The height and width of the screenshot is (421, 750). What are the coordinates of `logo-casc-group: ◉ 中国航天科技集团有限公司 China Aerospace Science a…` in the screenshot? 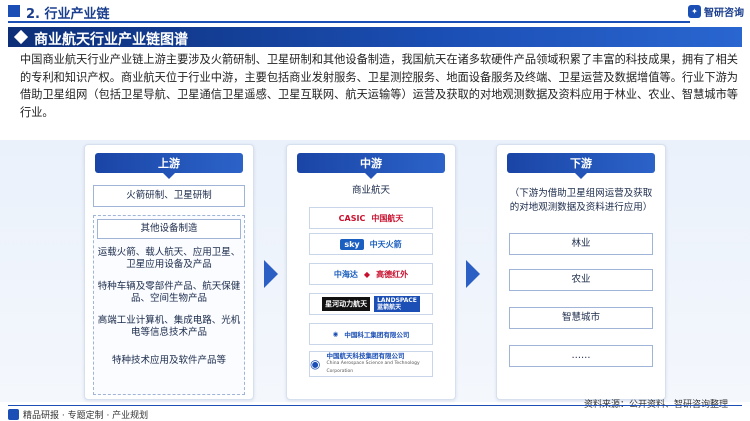 It's located at (371, 364).